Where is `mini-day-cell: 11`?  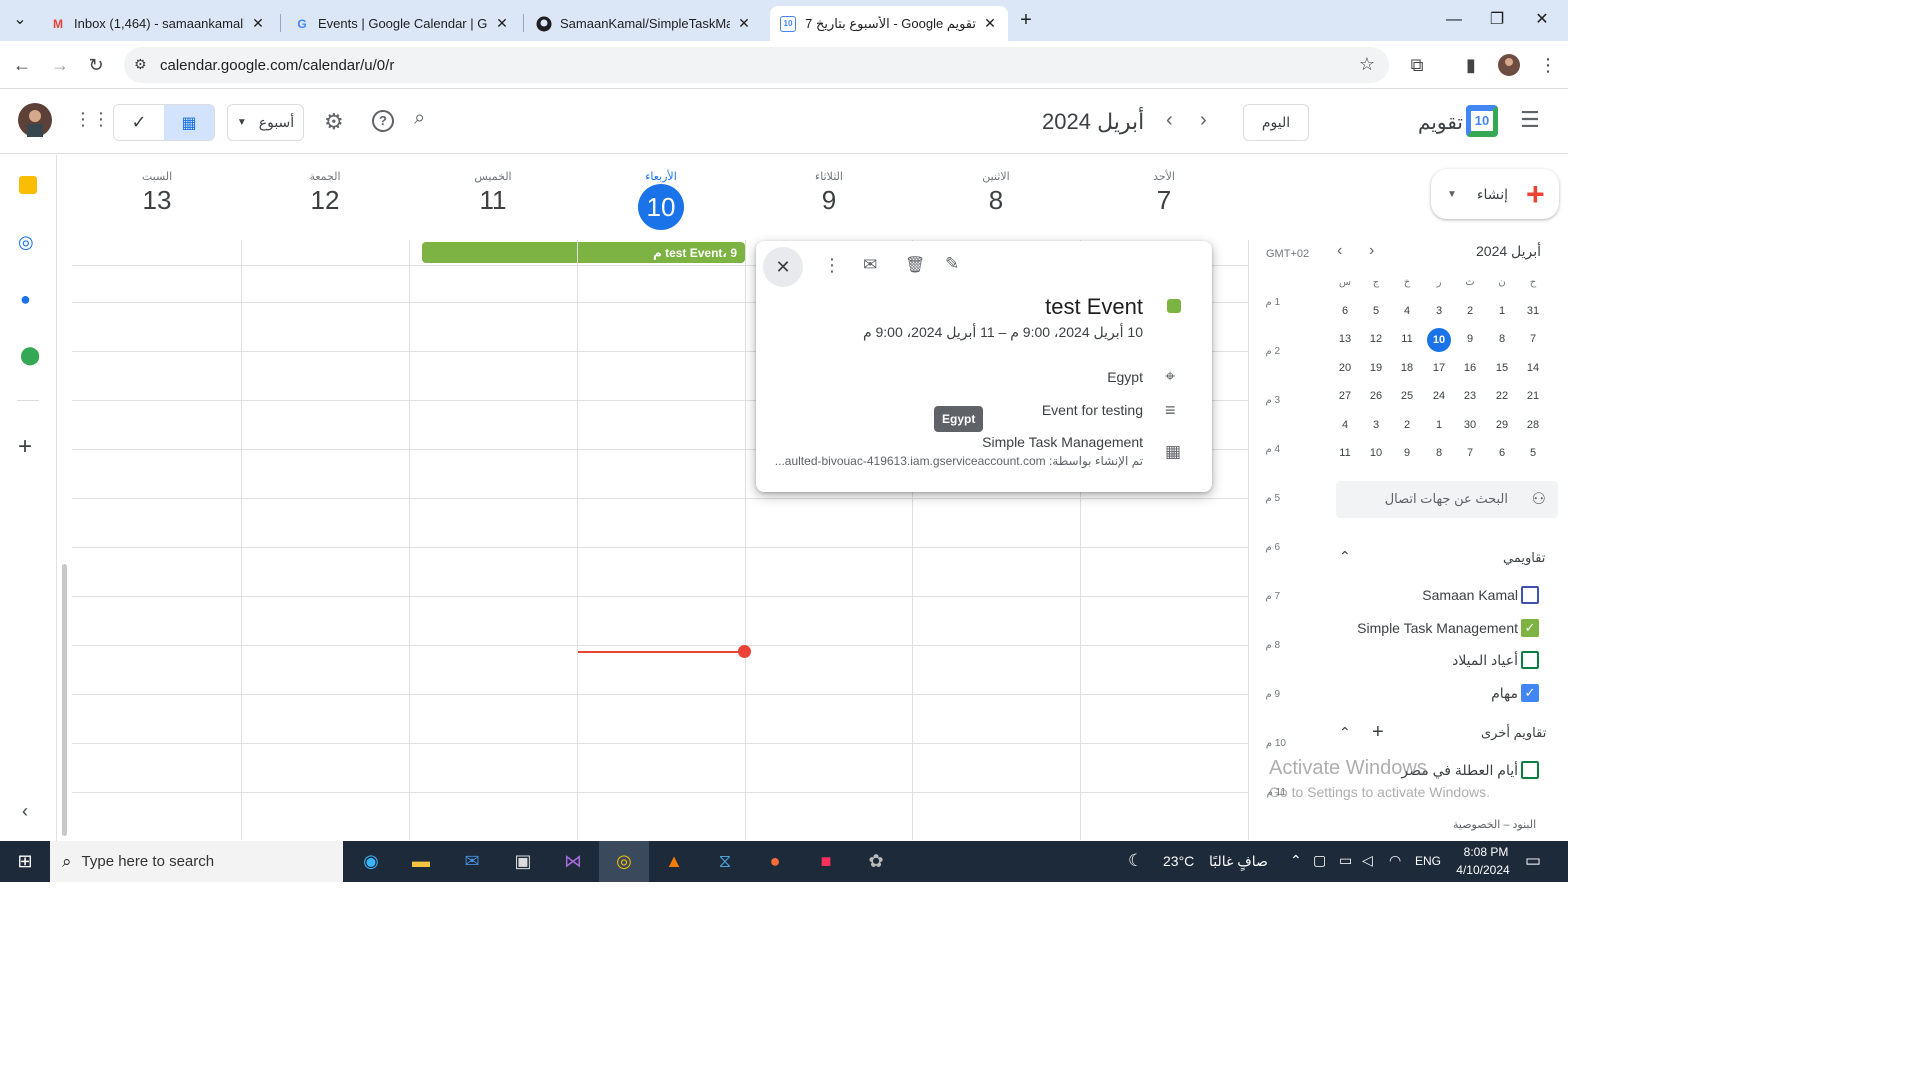 mini-day-cell: 11 is located at coordinates (1407, 339).